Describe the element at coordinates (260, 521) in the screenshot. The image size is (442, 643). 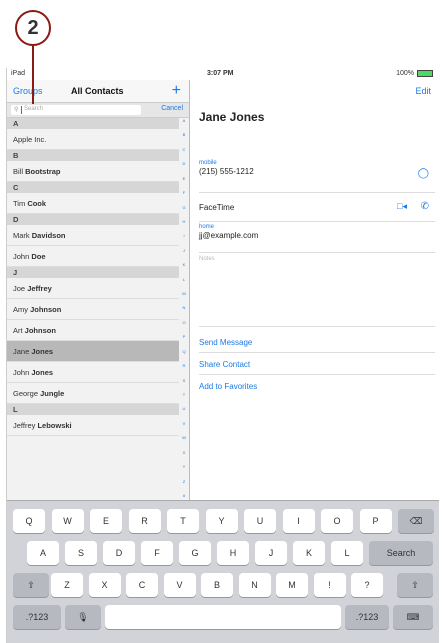
I see `letter-key: U` at that location.